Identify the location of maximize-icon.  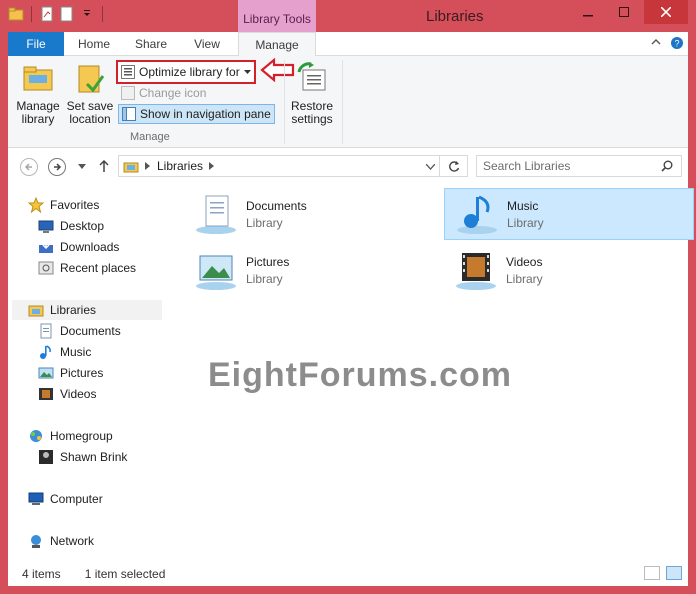
(624, 12).